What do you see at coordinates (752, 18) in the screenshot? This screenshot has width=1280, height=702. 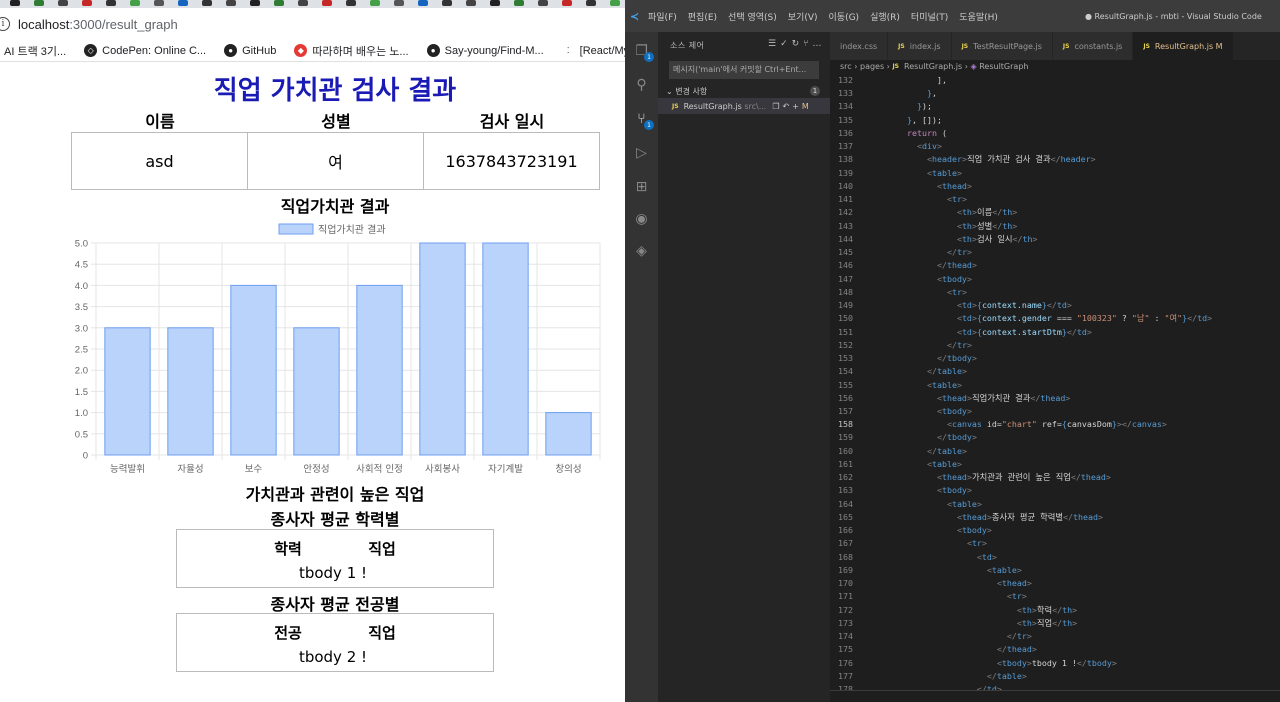 I see `menu-item: 선택 영역(S)` at bounding box center [752, 18].